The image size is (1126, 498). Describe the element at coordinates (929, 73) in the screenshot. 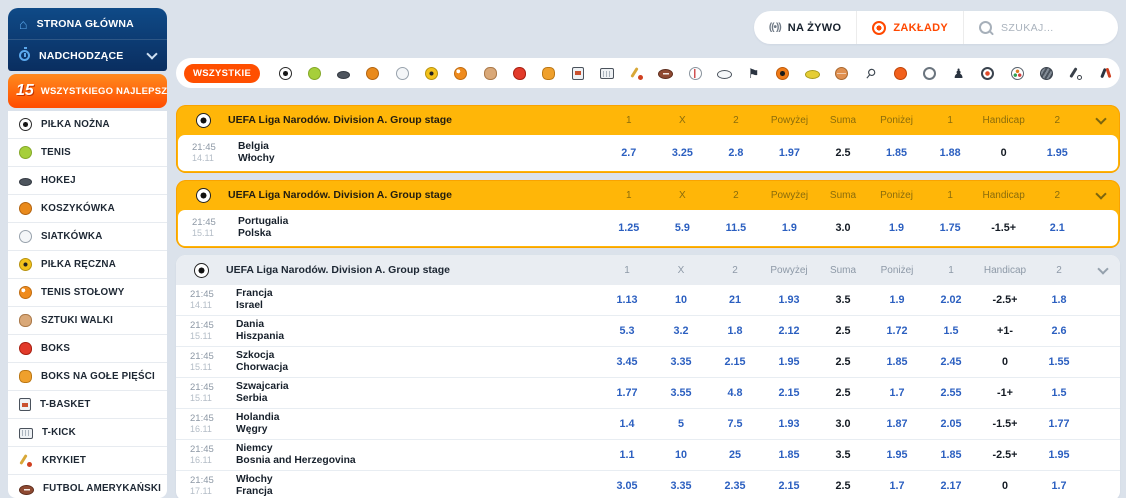

I see `filter-ring-button` at that location.